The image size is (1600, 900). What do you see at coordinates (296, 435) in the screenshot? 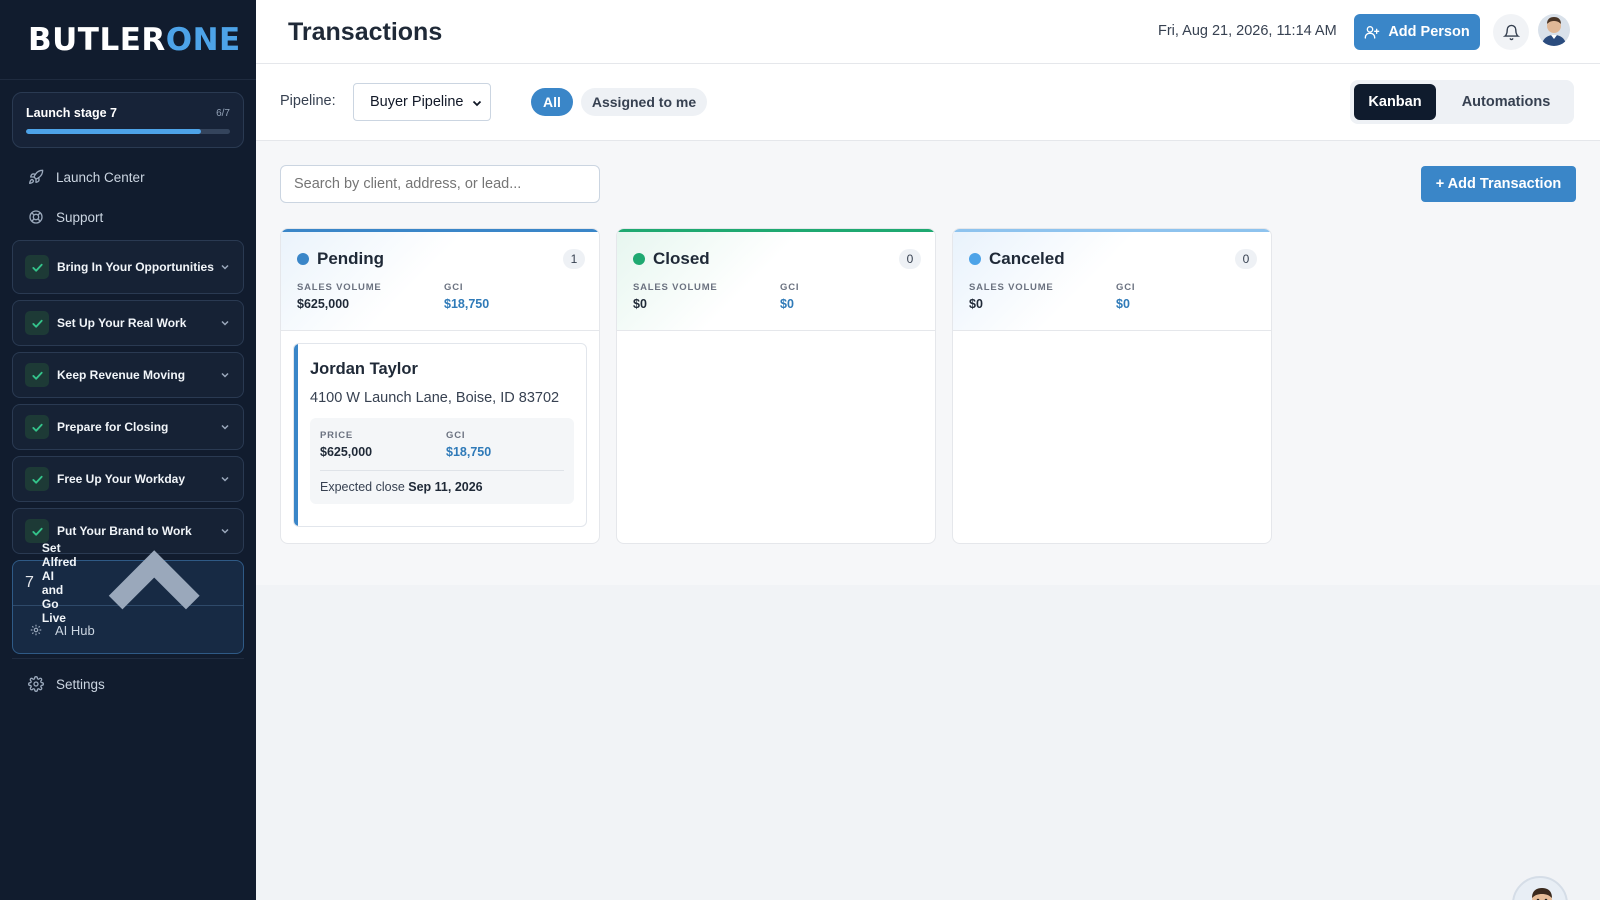
I see `card-accent-edge` at bounding box center [296, 435].